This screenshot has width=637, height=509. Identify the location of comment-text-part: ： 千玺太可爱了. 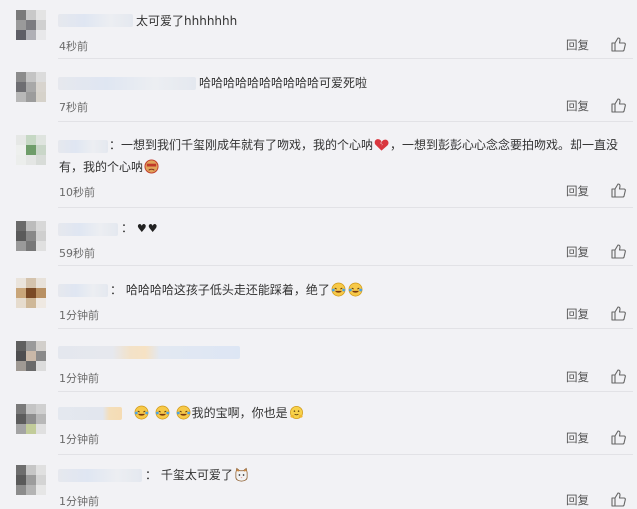
(189, 475).